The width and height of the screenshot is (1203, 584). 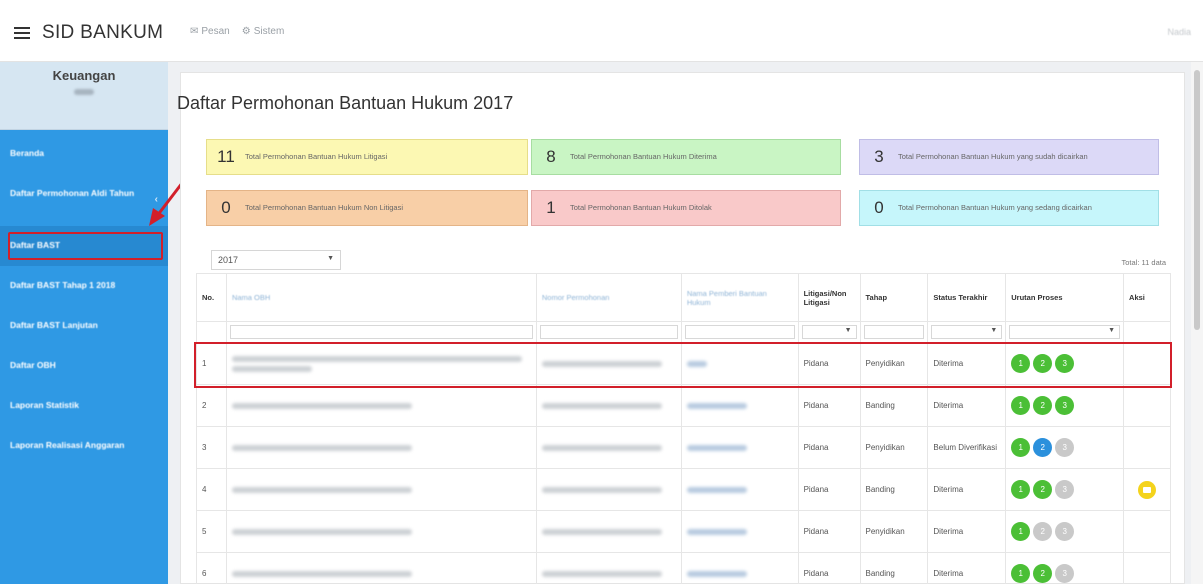 I want to click on filter-pemberi-input, so click(x=739, y=332).